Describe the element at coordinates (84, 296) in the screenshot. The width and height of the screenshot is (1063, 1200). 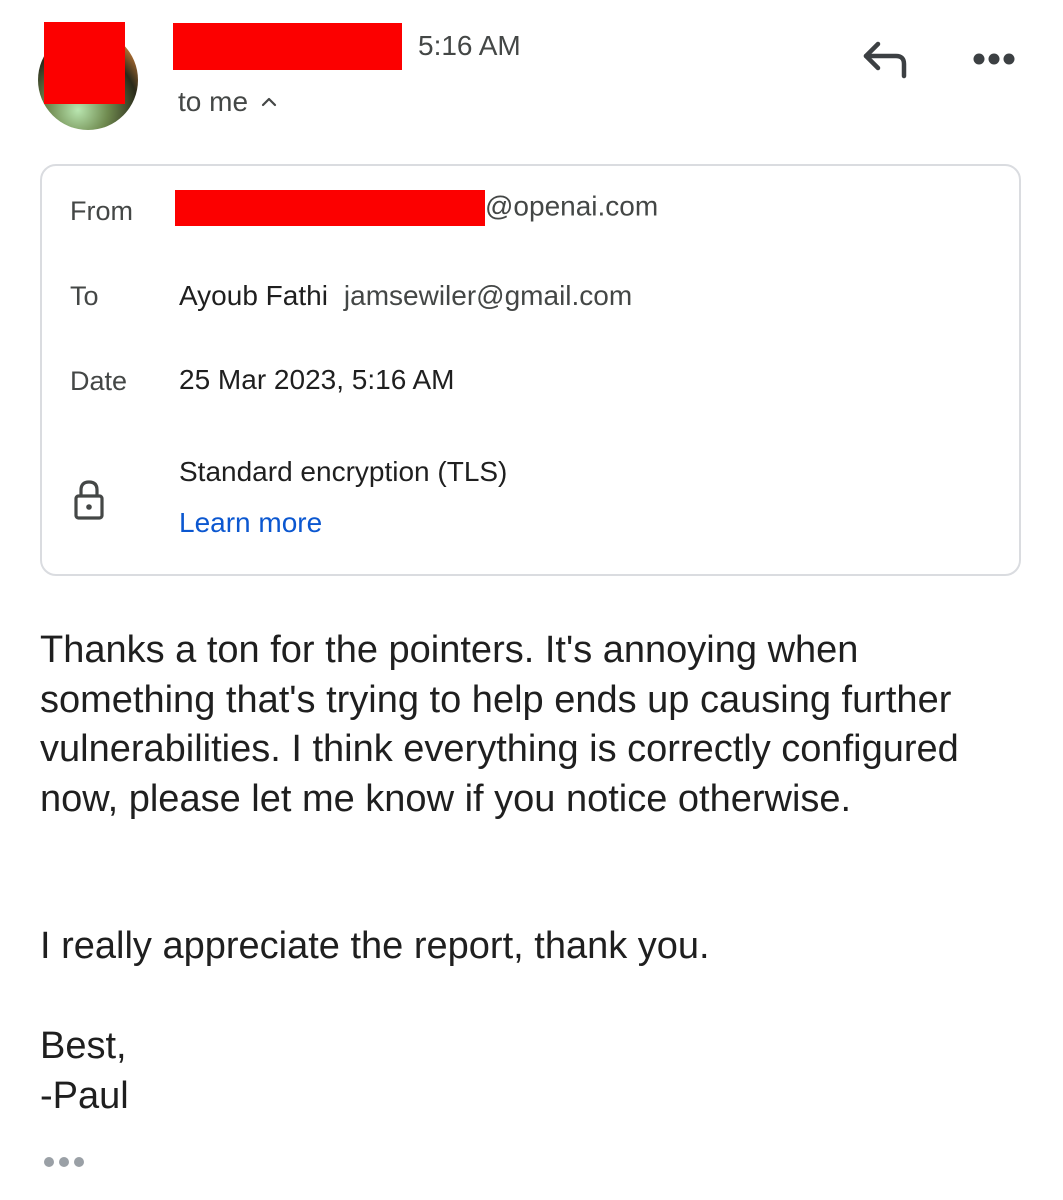
I see `to-label: To` at that location.